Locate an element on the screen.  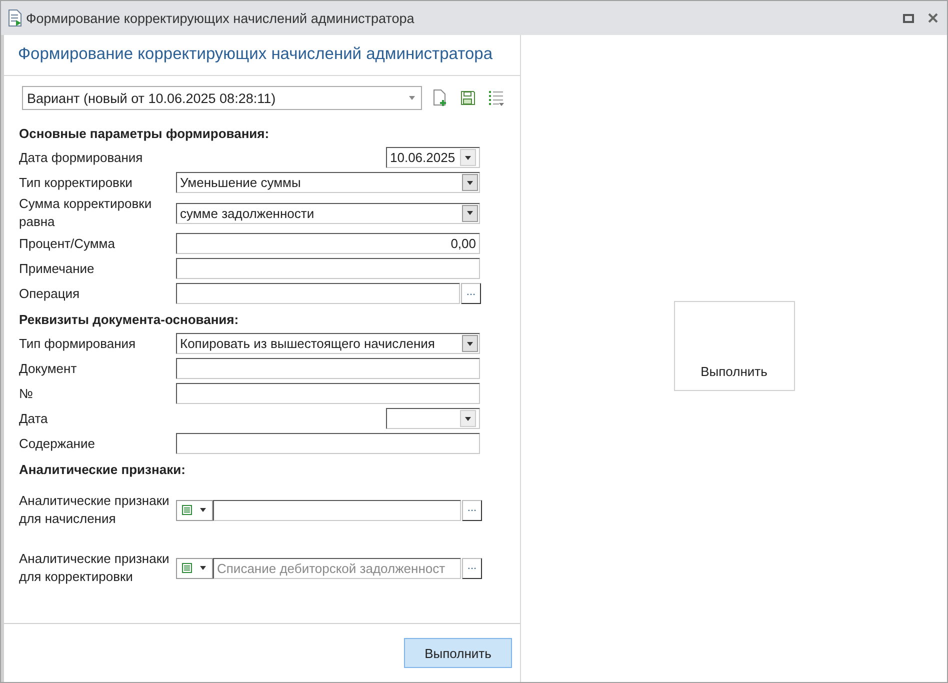
field-label: Дата формирования is located at coordinates (81, 157).